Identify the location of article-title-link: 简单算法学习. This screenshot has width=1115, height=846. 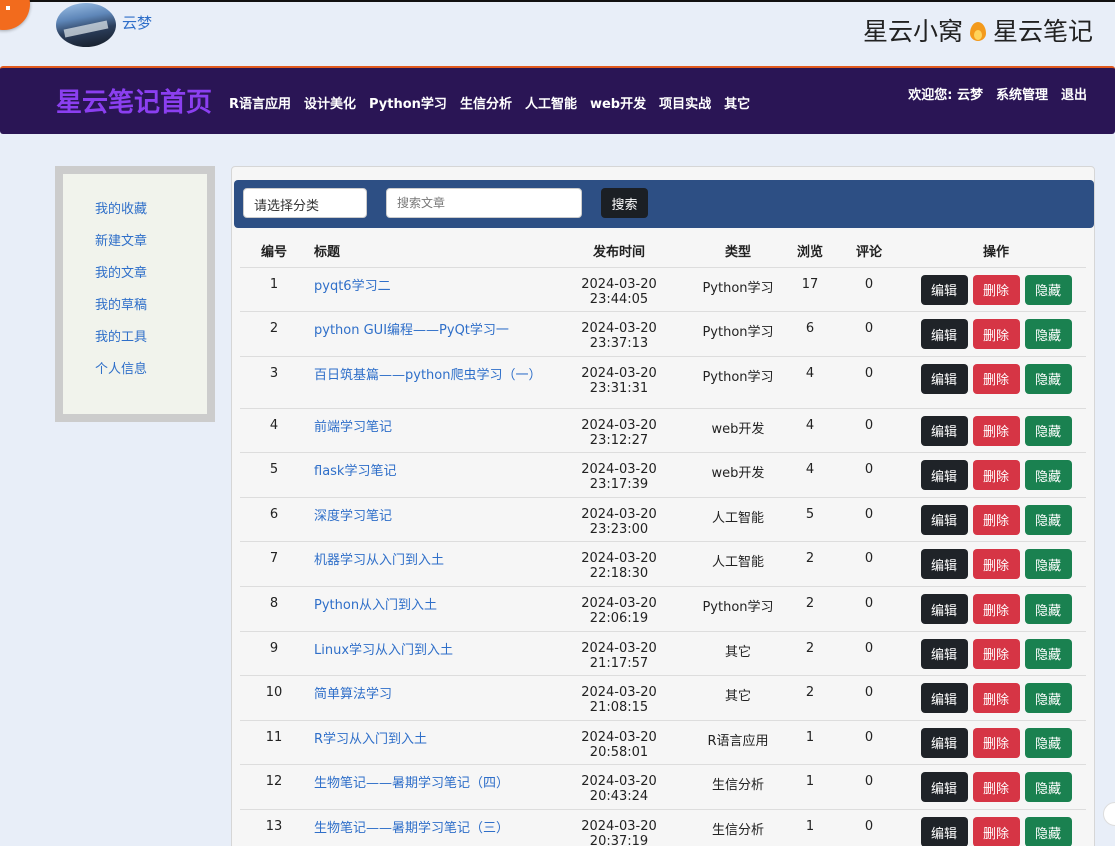
(353, 694).